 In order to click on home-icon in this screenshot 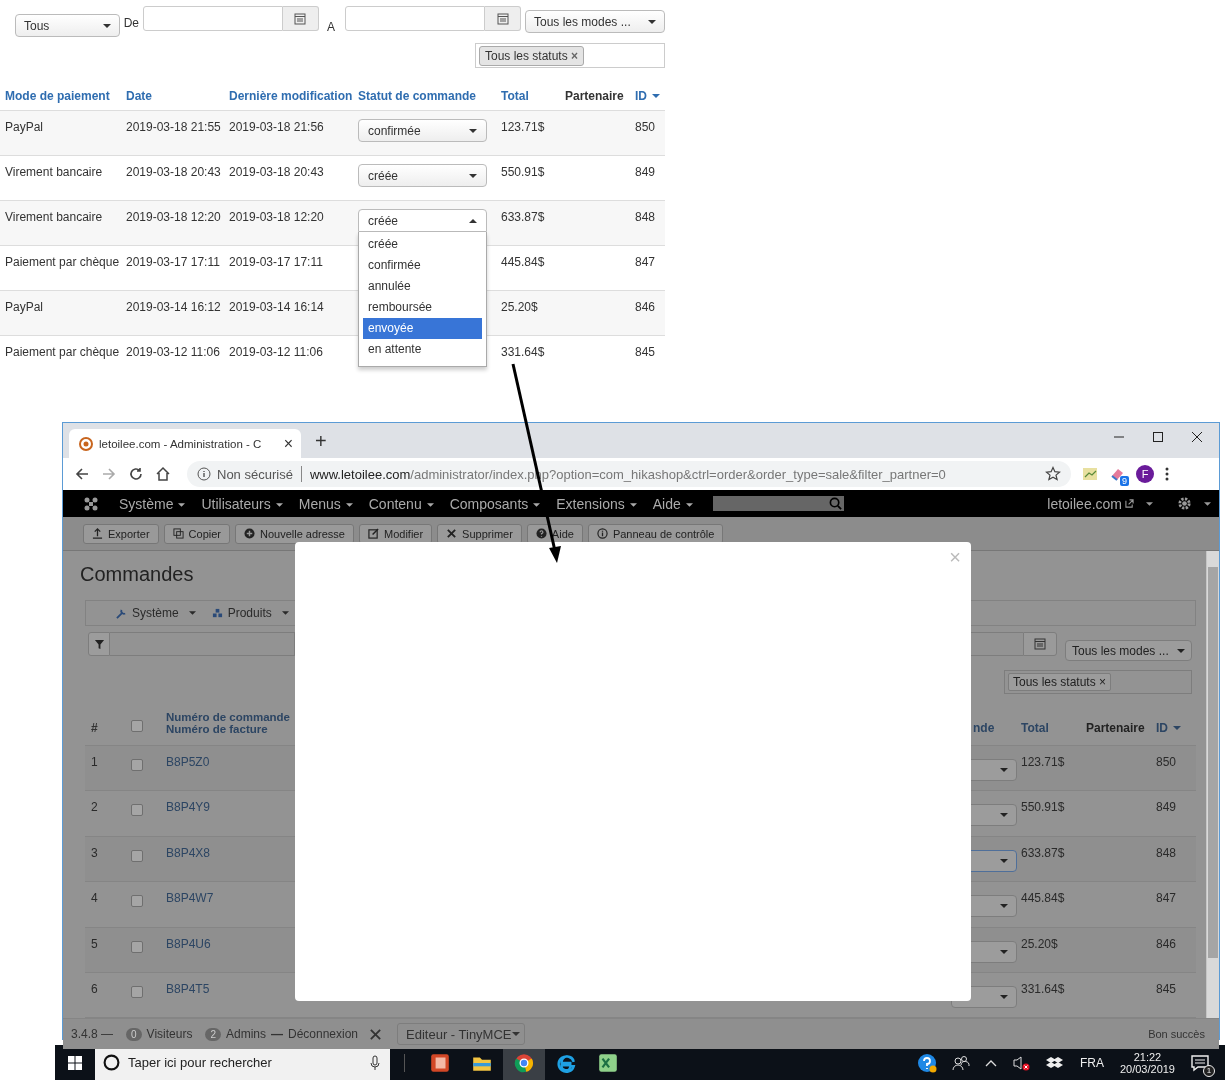, I will do `click(163, 474)`.